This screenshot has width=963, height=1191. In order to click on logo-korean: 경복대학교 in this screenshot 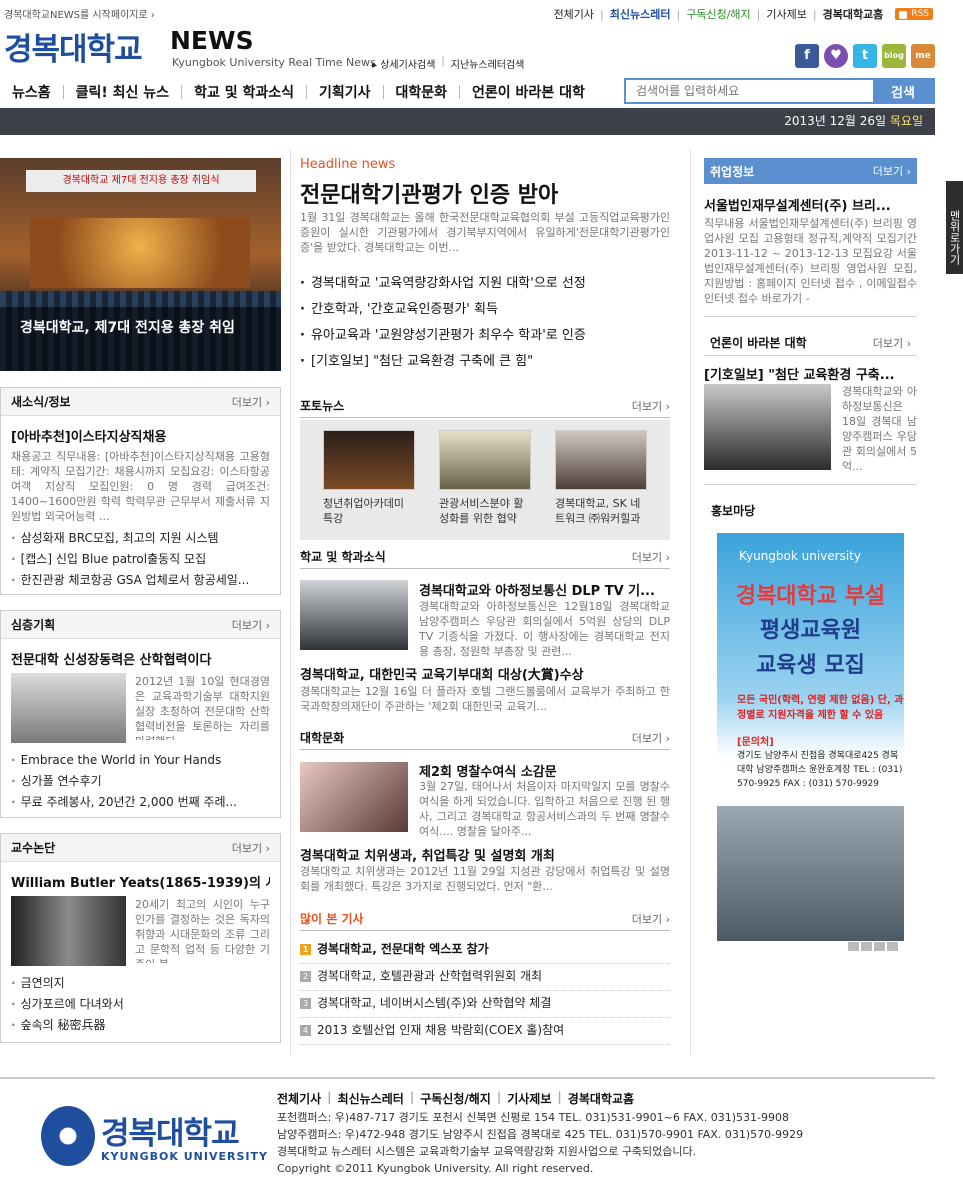, I will do `click(73, 46)`.